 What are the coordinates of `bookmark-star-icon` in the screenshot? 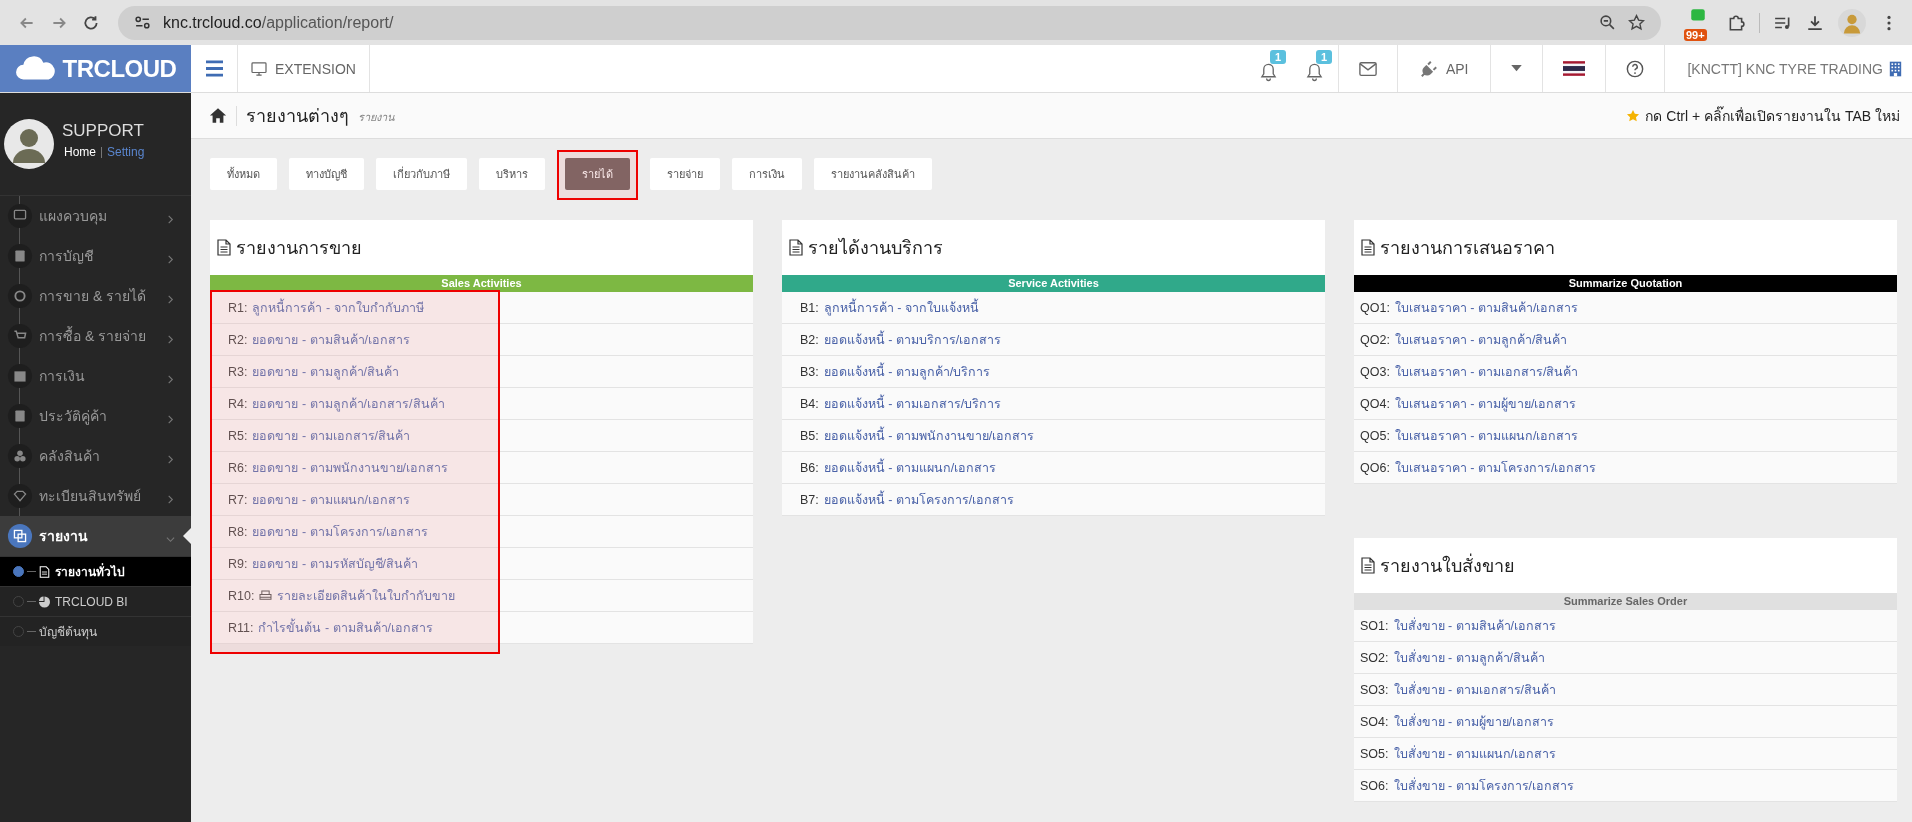 It's located at (1636, 22).